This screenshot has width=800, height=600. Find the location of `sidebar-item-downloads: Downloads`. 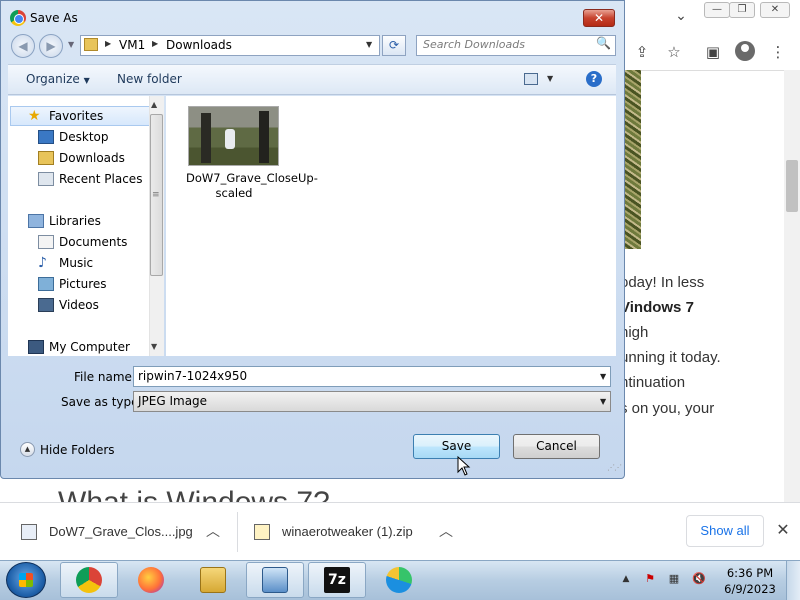

sidebar-item-downloads: Downloads is located at coordinates (92, 158).